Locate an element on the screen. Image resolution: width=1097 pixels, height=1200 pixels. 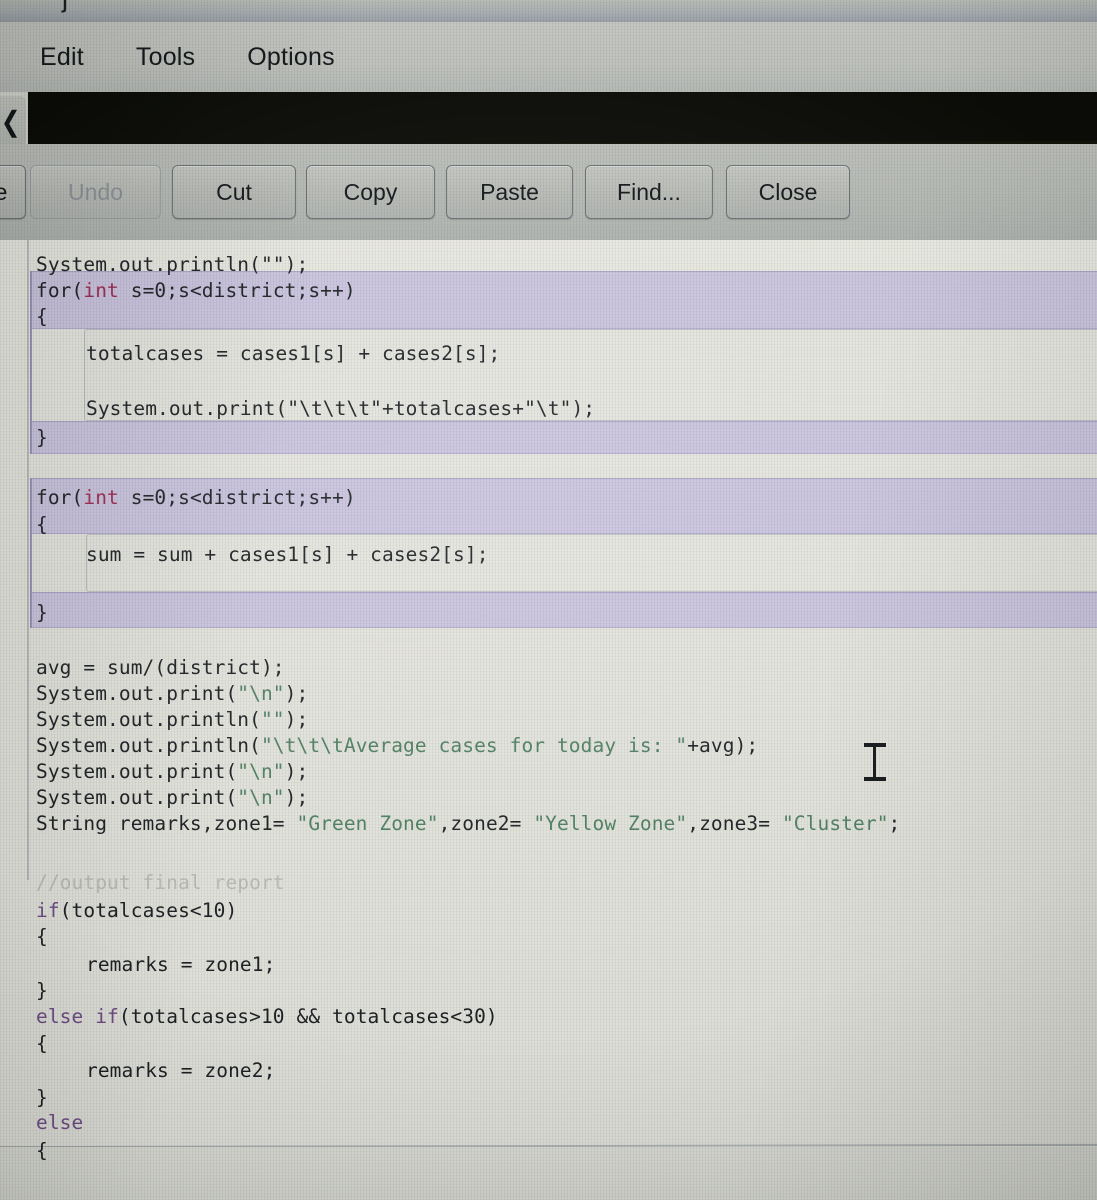
code-line: sum = sum + cases1[s] + cases2[s]; is located at coordinates (287, 555).